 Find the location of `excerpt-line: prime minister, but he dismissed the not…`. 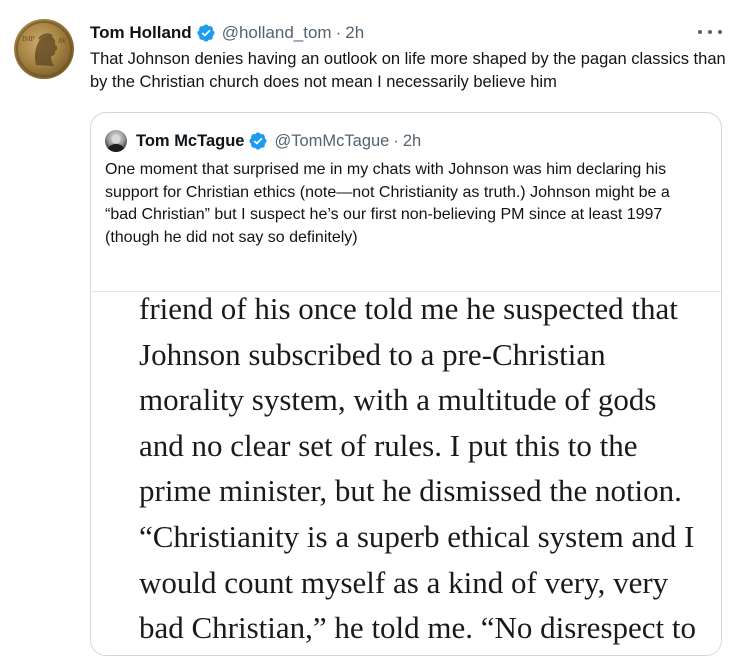

excerpt-line: prime minister, but he dismissed the not… is located at coordinates (410, 491).